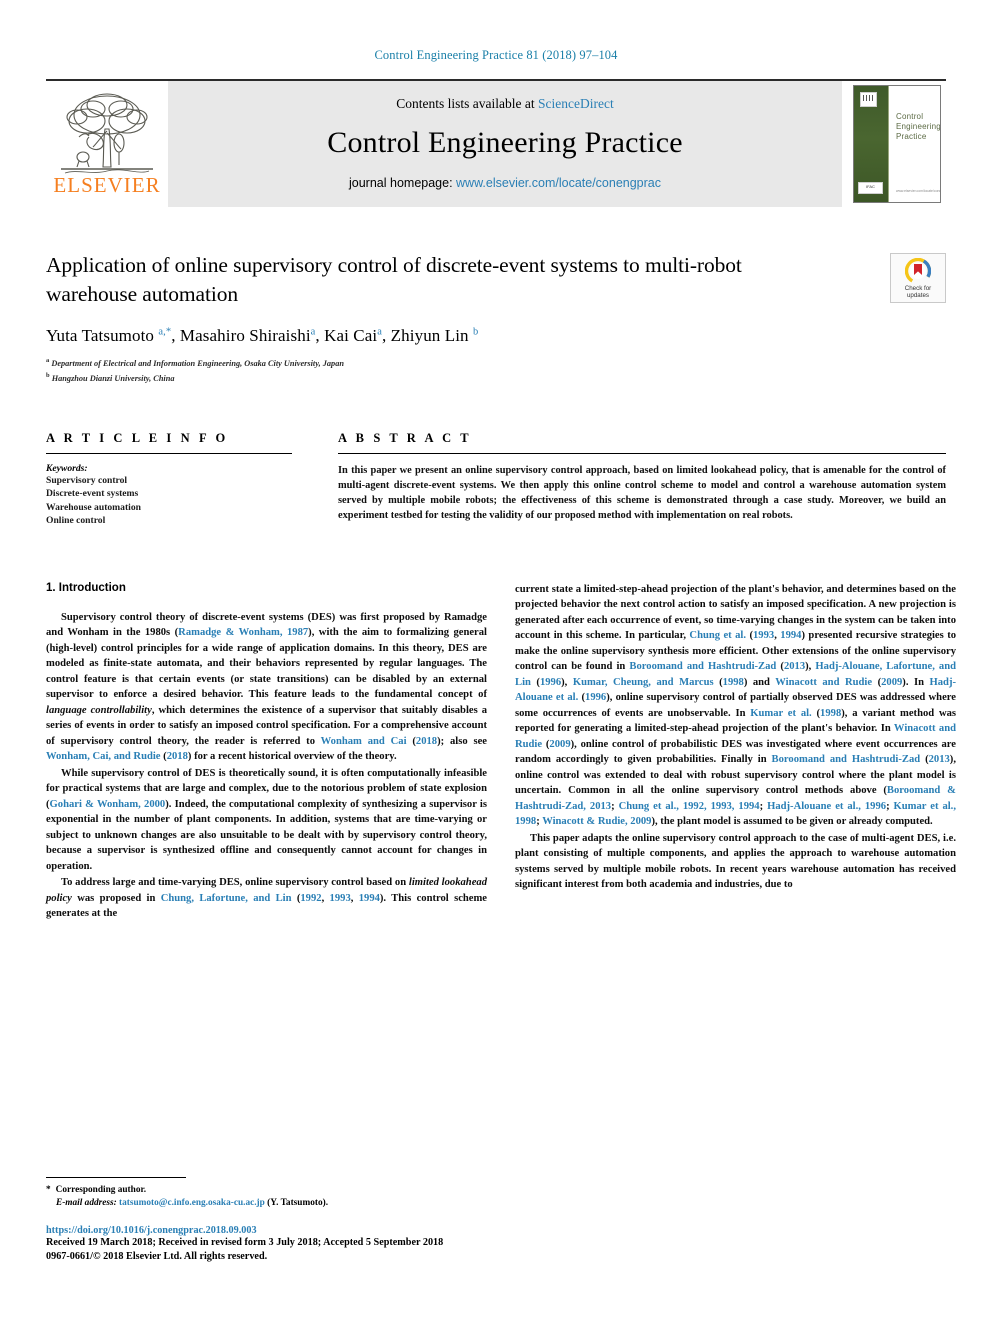 The width and height of the screenshot is (992, 1323). I want to click on abstract-heading: A B S T R A C T, so click(405, 437).